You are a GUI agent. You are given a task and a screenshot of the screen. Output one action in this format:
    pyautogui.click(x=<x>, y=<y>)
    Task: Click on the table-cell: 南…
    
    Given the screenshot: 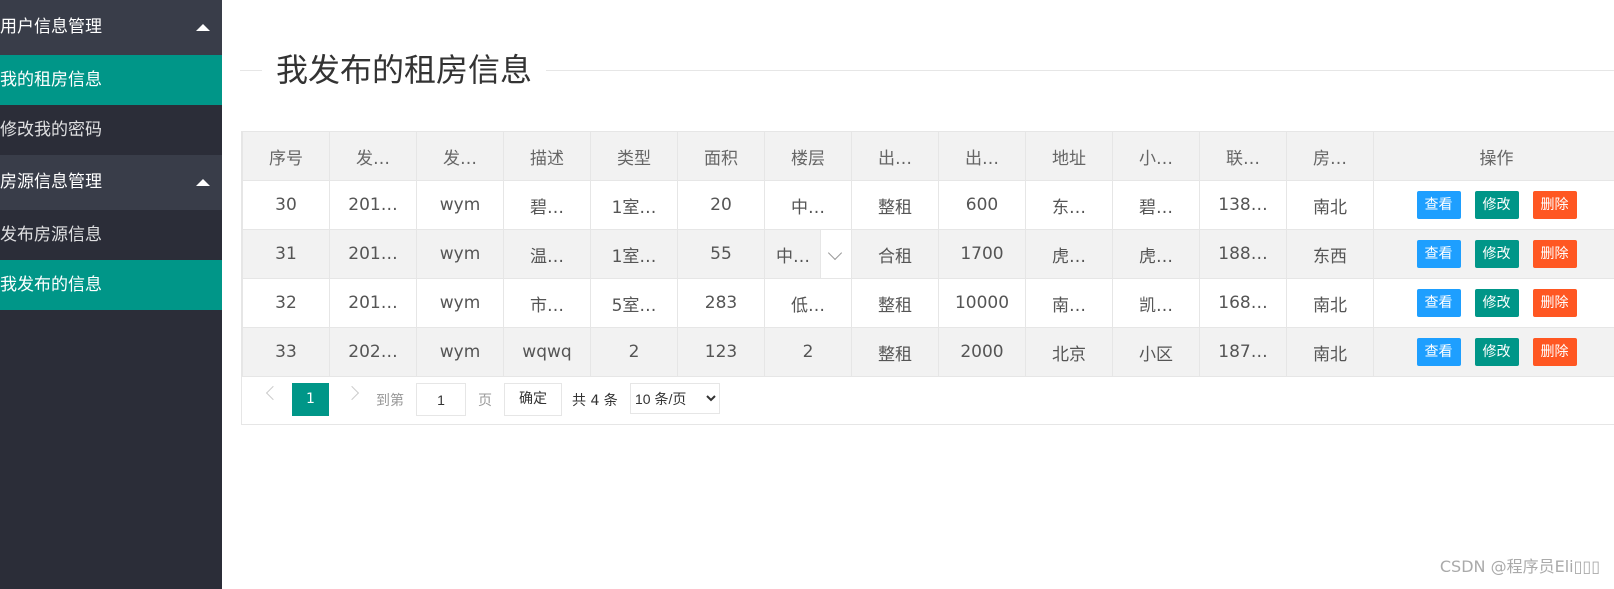 What is the action you would take?
    pyautogui.click(x=1069, y=303)
    